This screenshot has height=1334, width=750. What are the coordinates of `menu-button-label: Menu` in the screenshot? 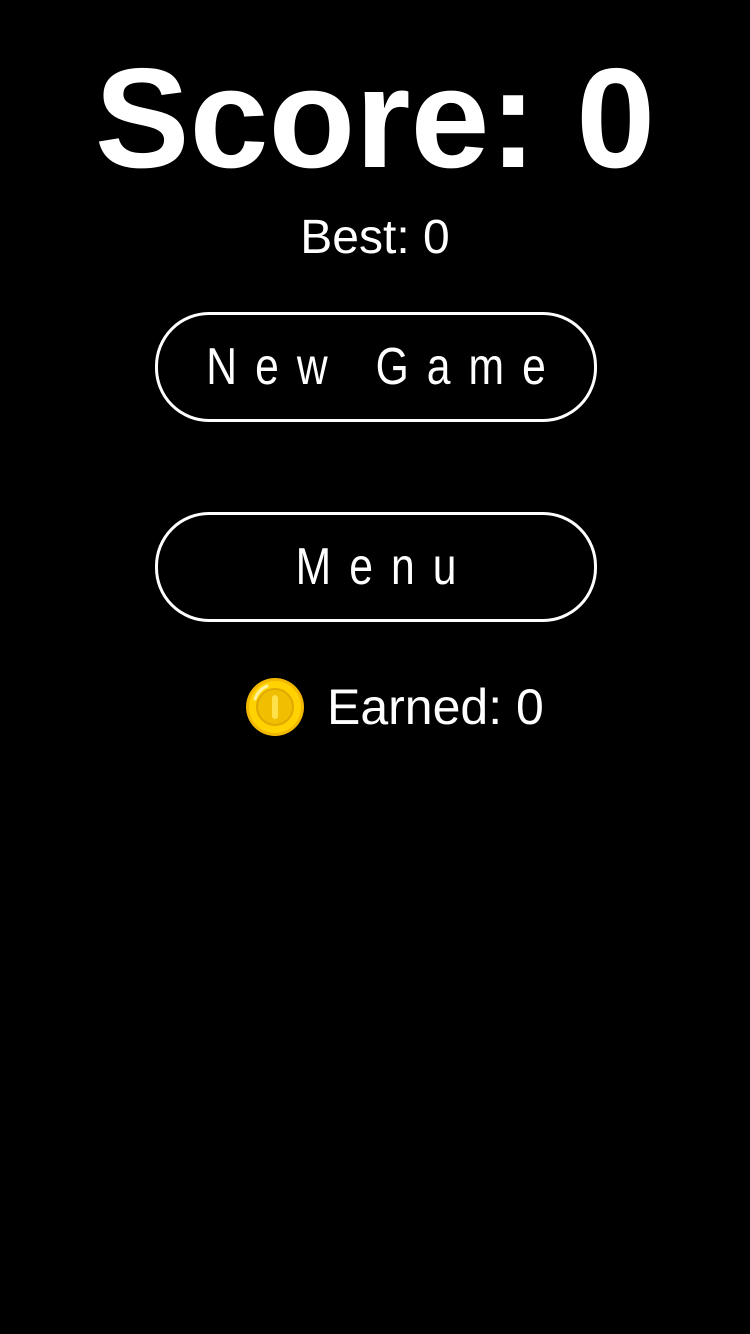 It's located at (385, 567).